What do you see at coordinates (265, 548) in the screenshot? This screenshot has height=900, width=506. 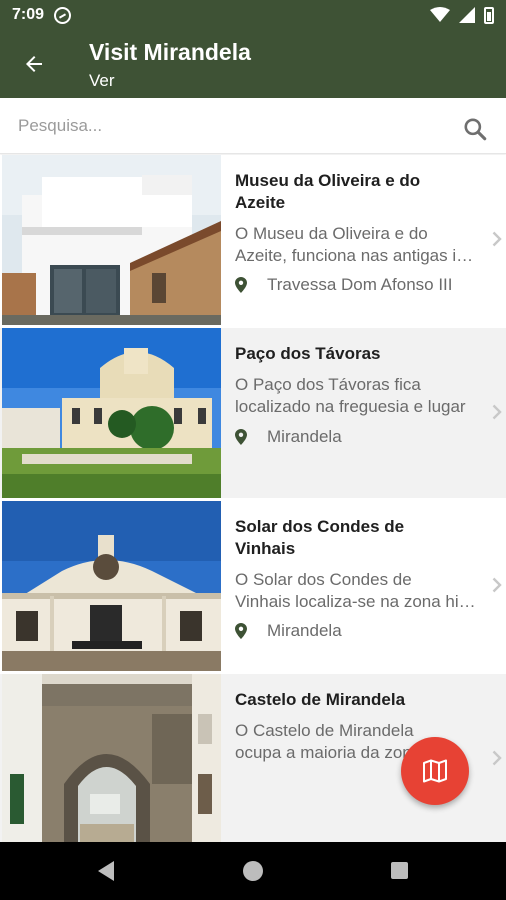 I see `item-title-line: Vinhais` at bounding box center [265, 548].